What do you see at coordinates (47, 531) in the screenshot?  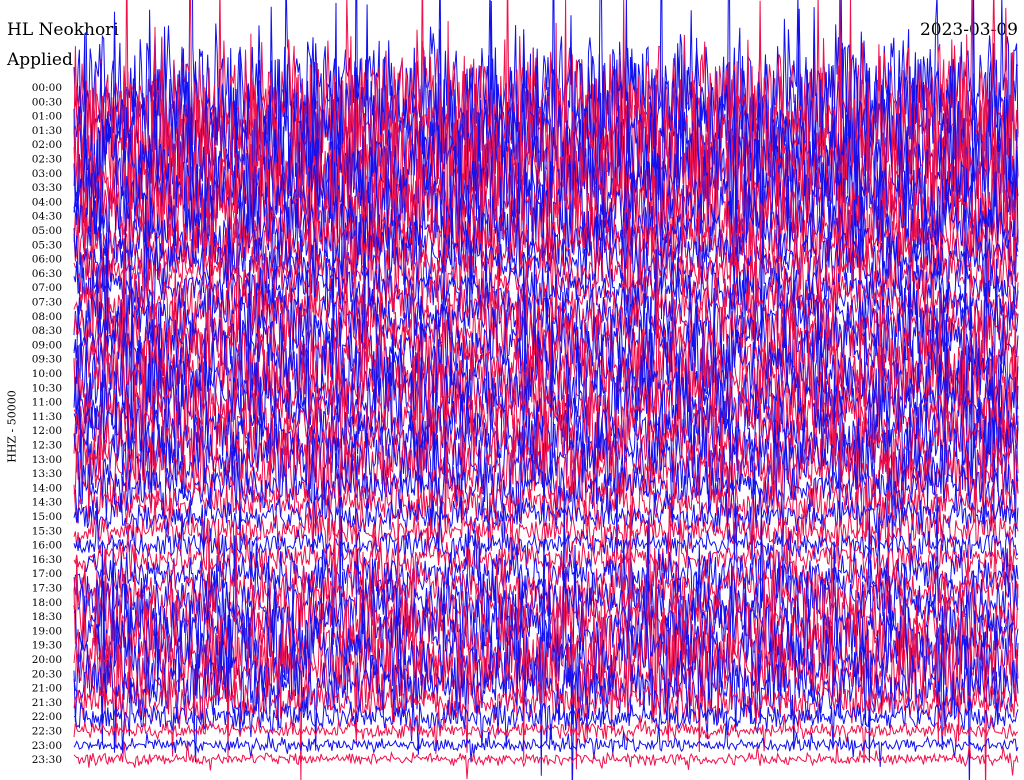 I see `time-tick-1530: 15:30` at bounding box center [47, 531].